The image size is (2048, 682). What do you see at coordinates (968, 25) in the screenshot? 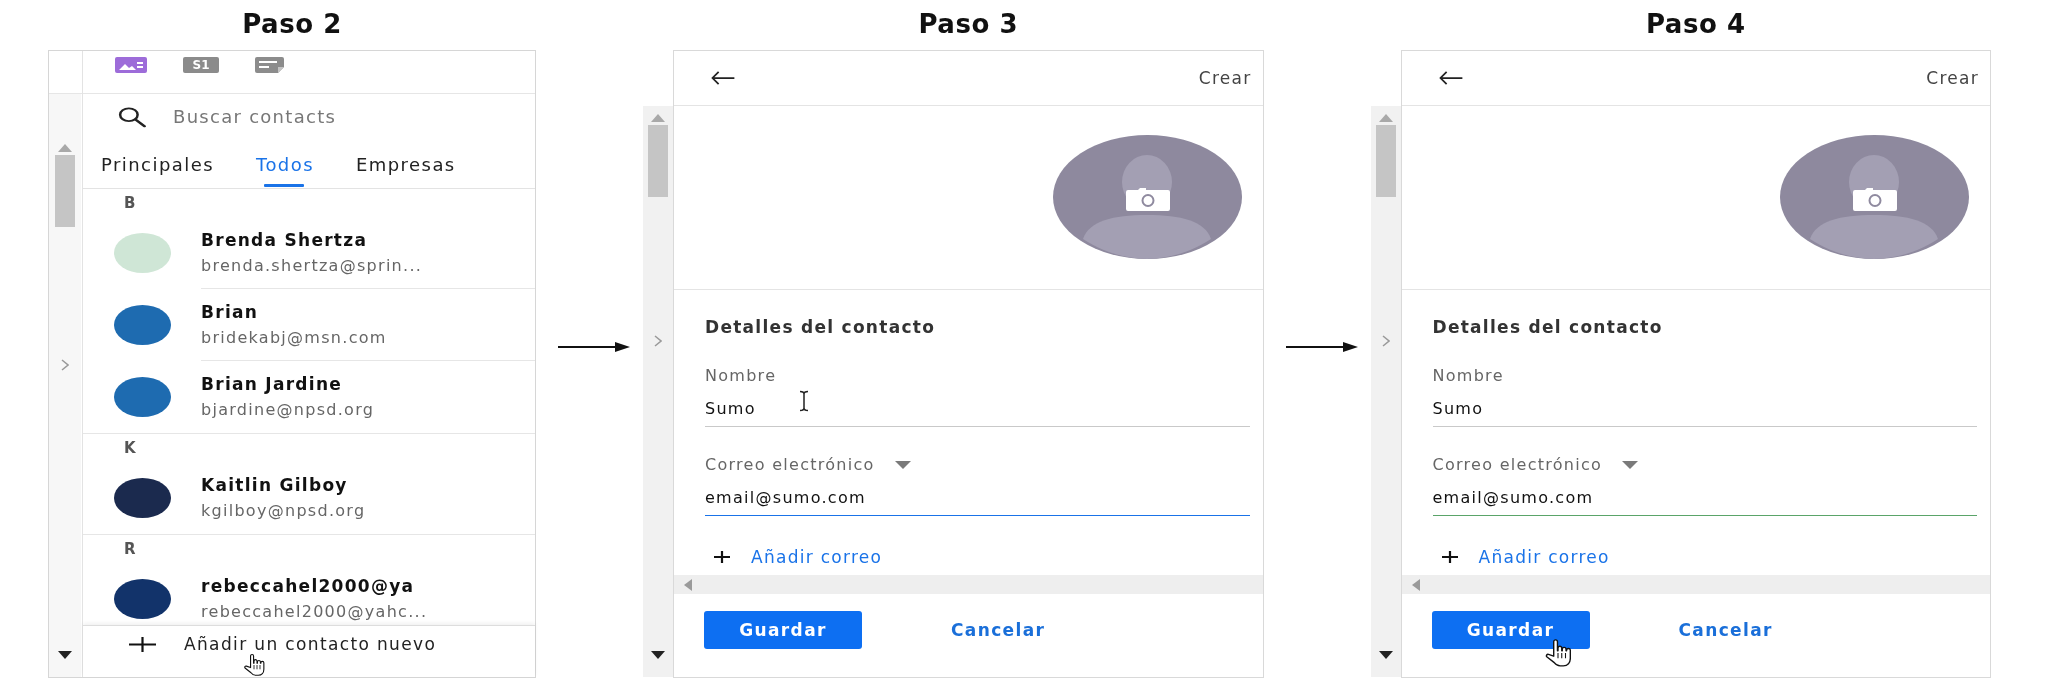
I see `step-title: Paso 3` at bounding box center [968, 25].